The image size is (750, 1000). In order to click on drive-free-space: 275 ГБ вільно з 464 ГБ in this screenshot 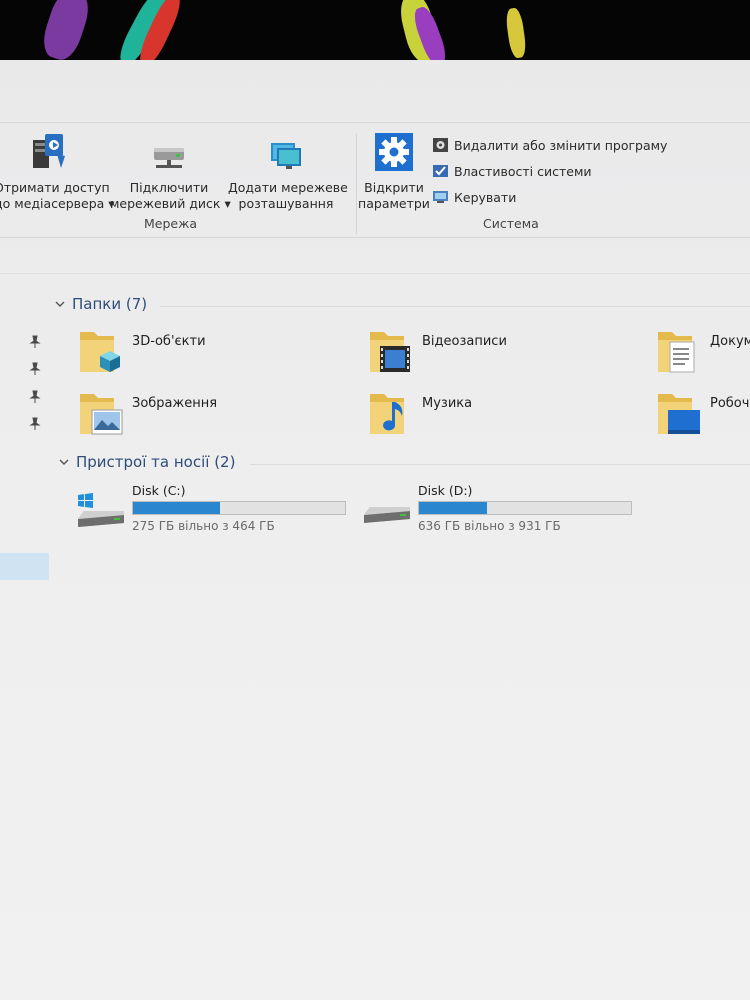, I will do `click(203, 526)`.